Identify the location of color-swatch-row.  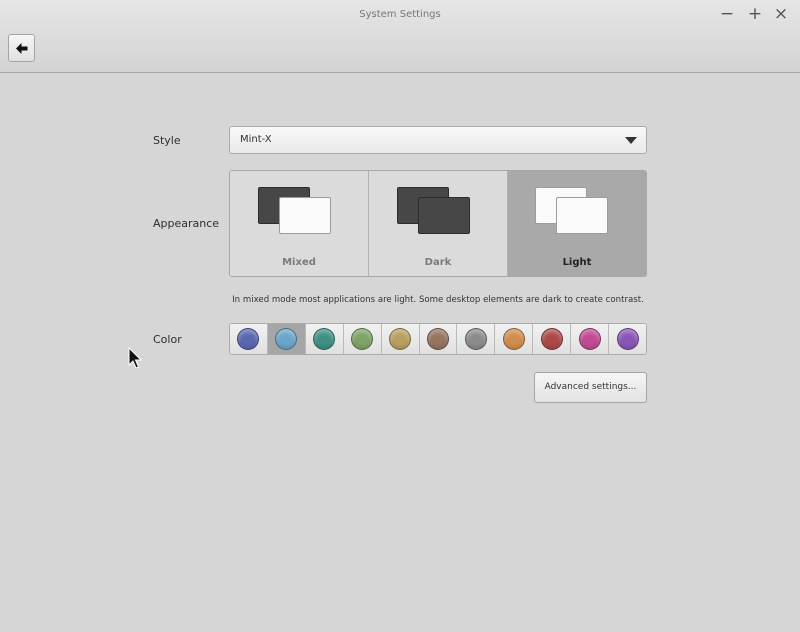
(438, 339).